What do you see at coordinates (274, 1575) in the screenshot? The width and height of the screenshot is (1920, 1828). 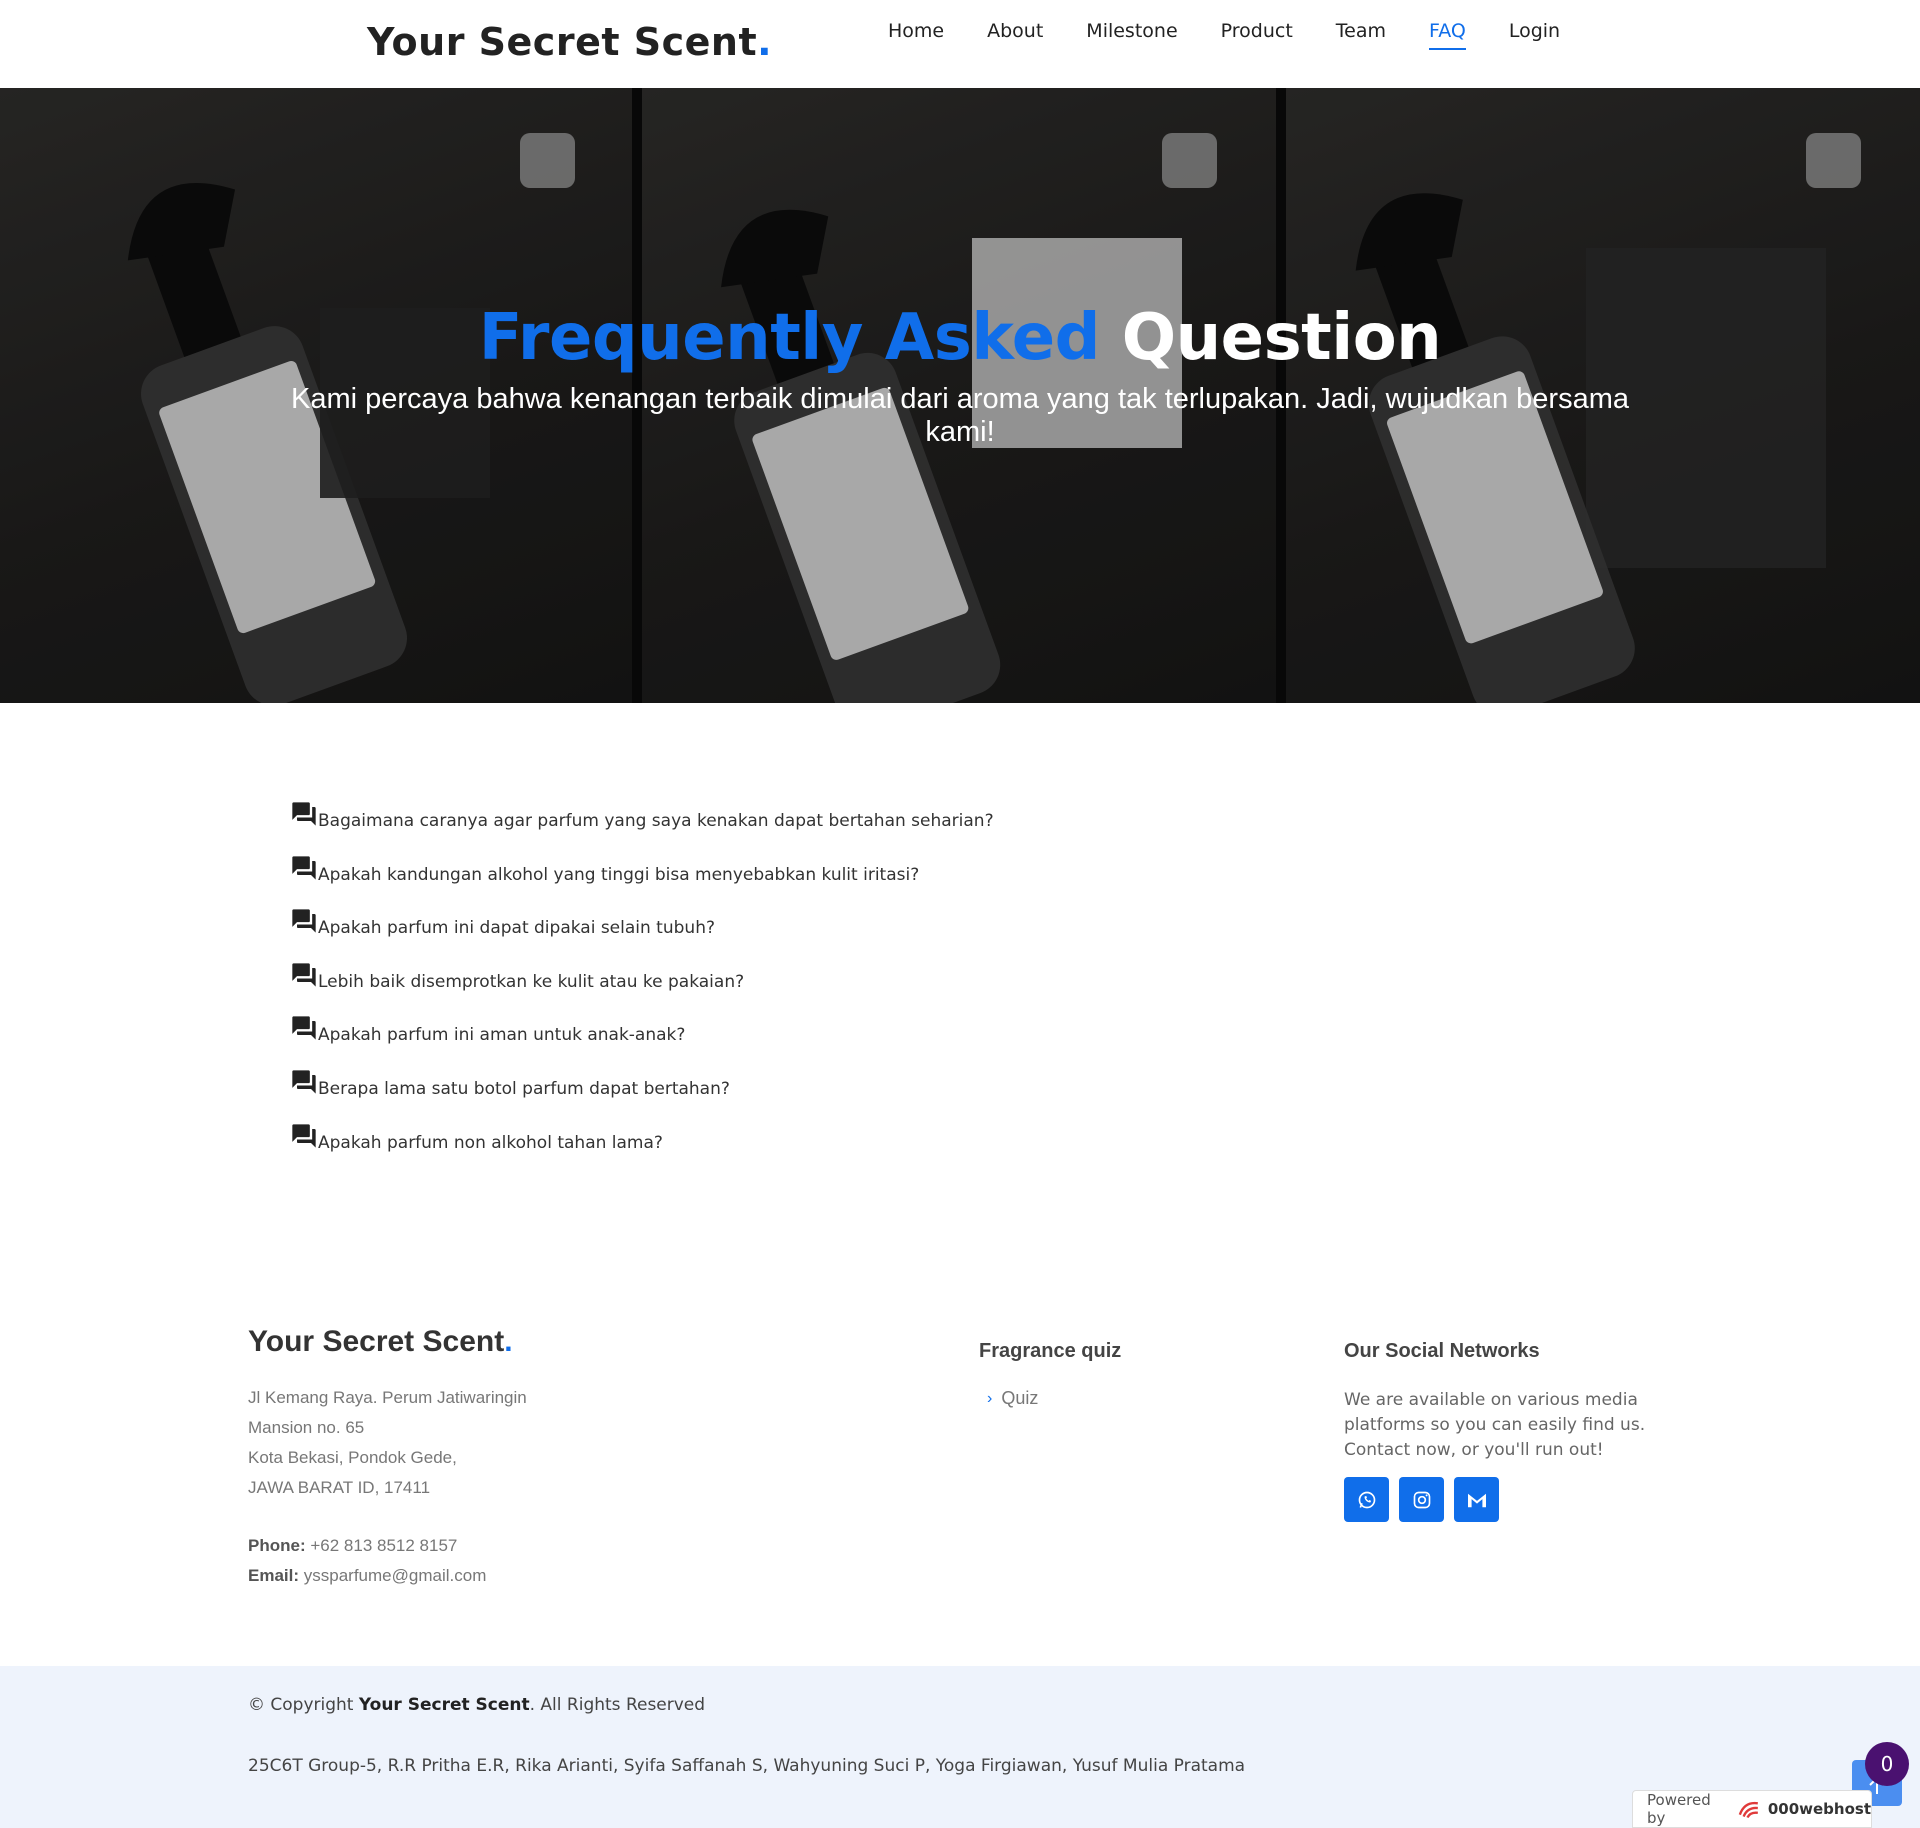 I see `email-label: Email:` at bounding box center [274, 1575].